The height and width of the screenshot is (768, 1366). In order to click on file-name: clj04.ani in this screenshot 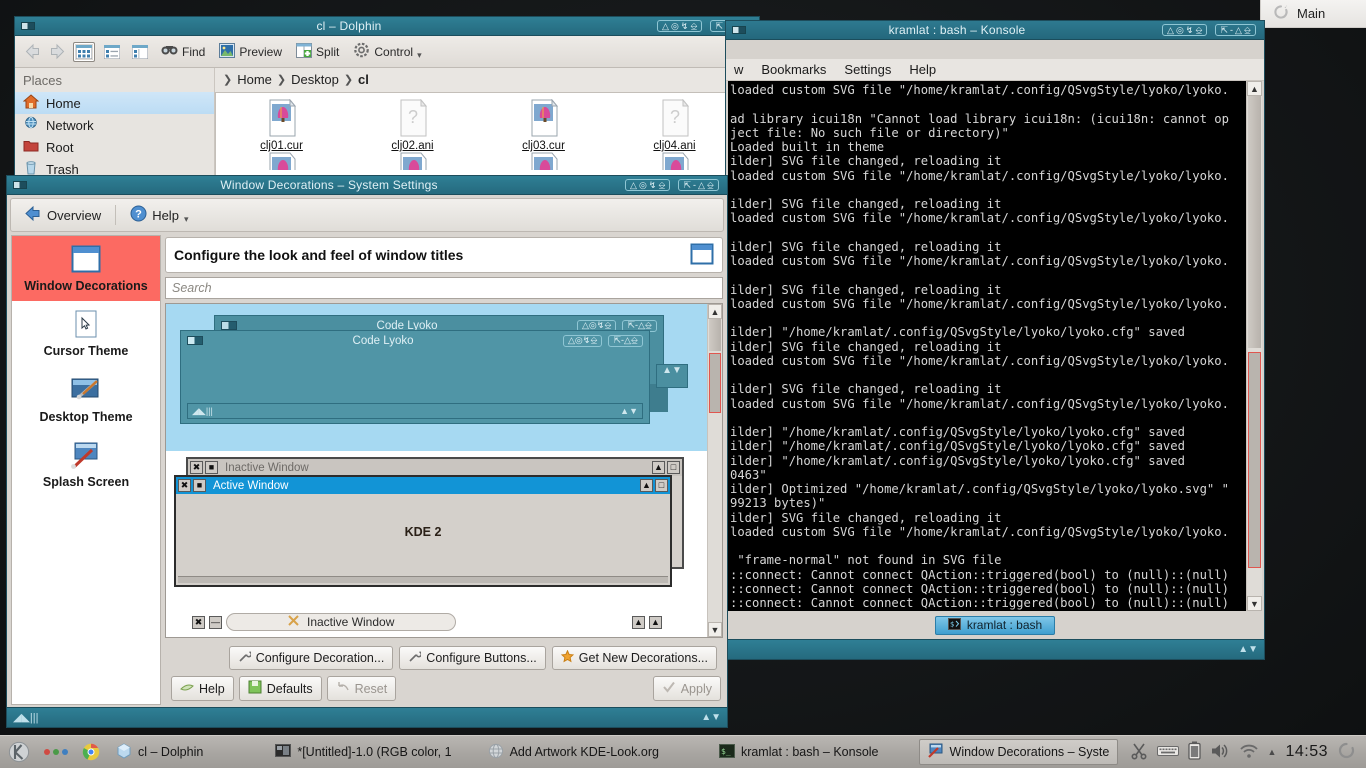, I will do `click(674, 146)`.